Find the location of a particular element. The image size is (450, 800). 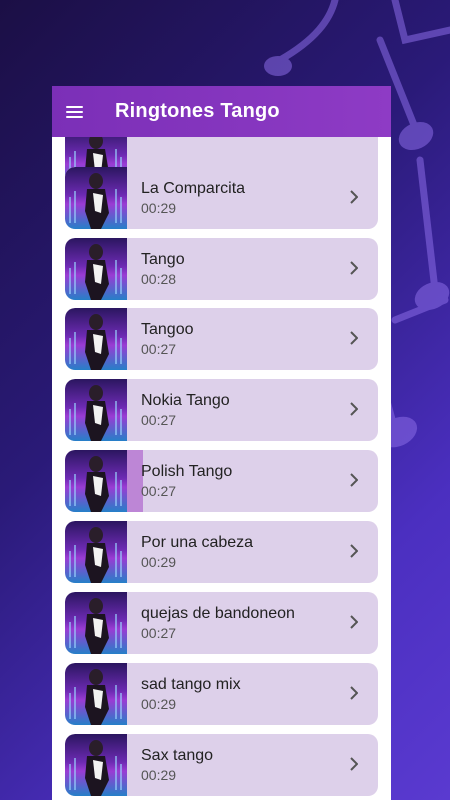

ringtone-name: Tangoo is located at coordinates (167, 329).